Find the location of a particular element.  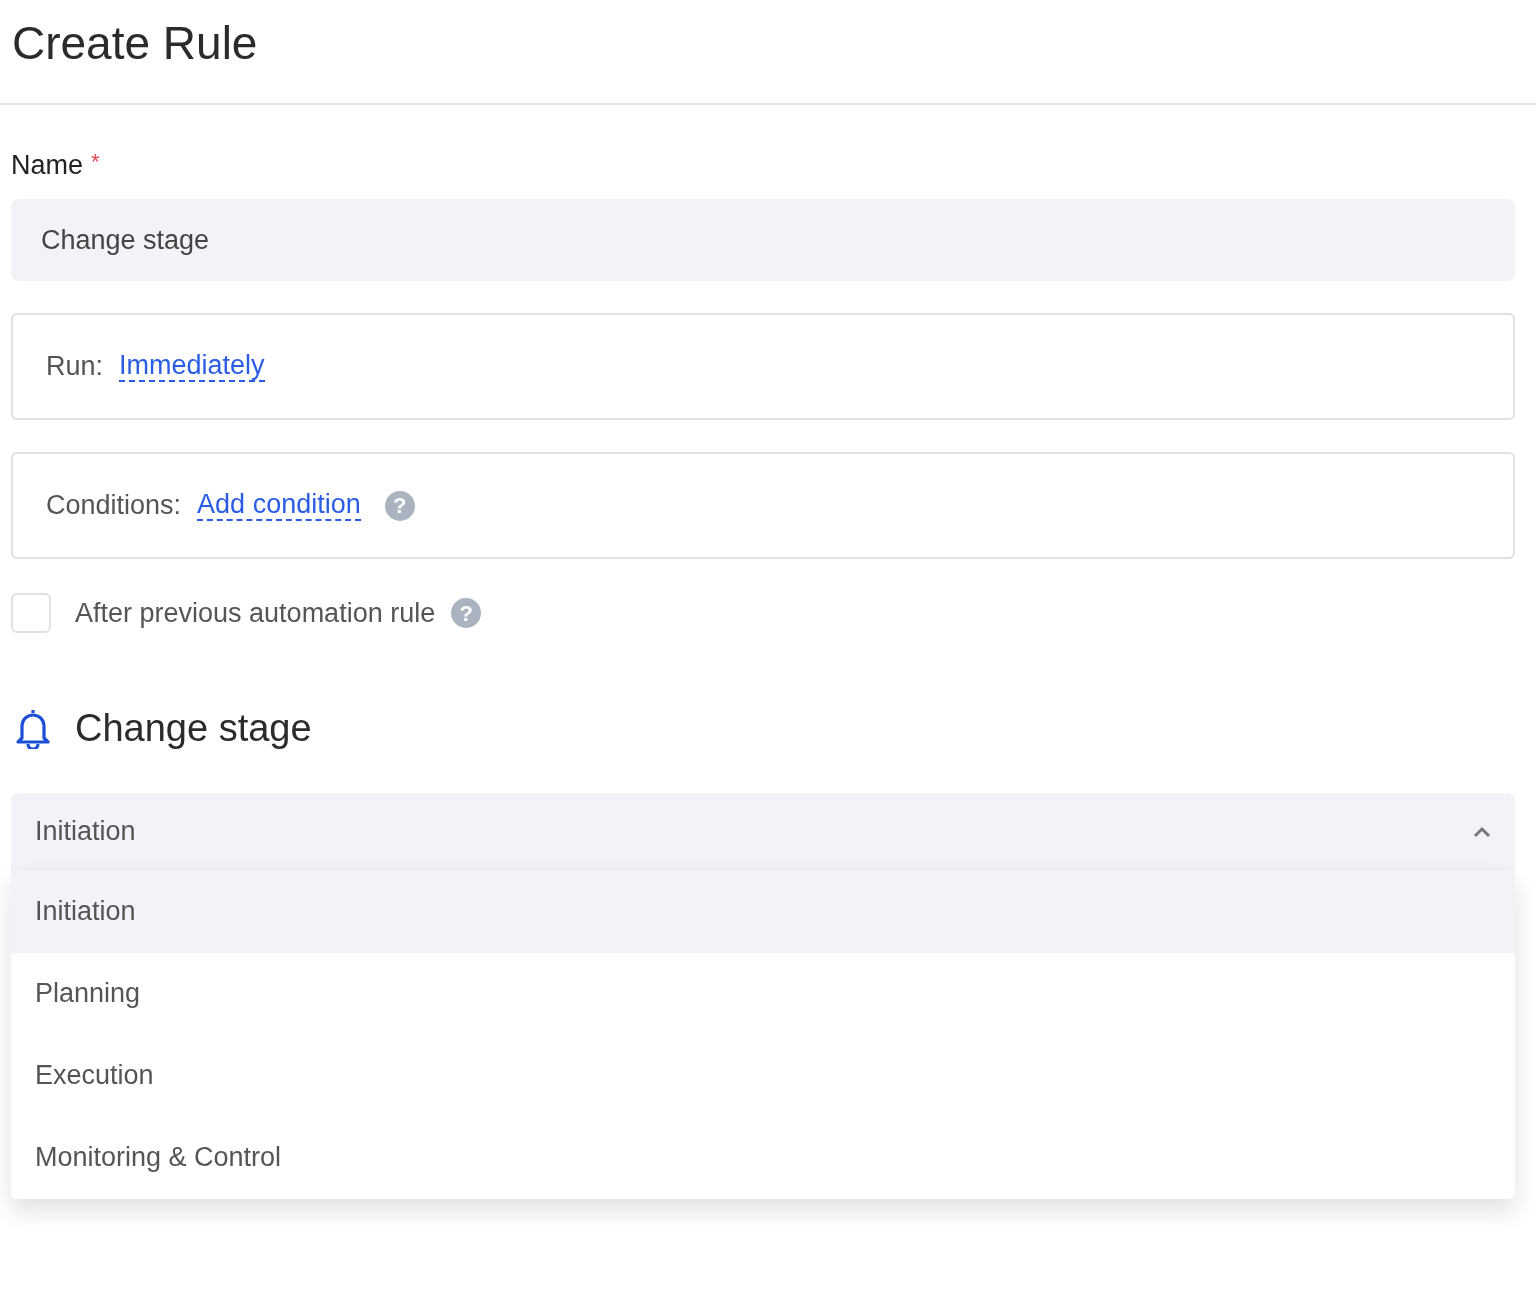

run-link: Immediately is located at coordinates (192, 366).